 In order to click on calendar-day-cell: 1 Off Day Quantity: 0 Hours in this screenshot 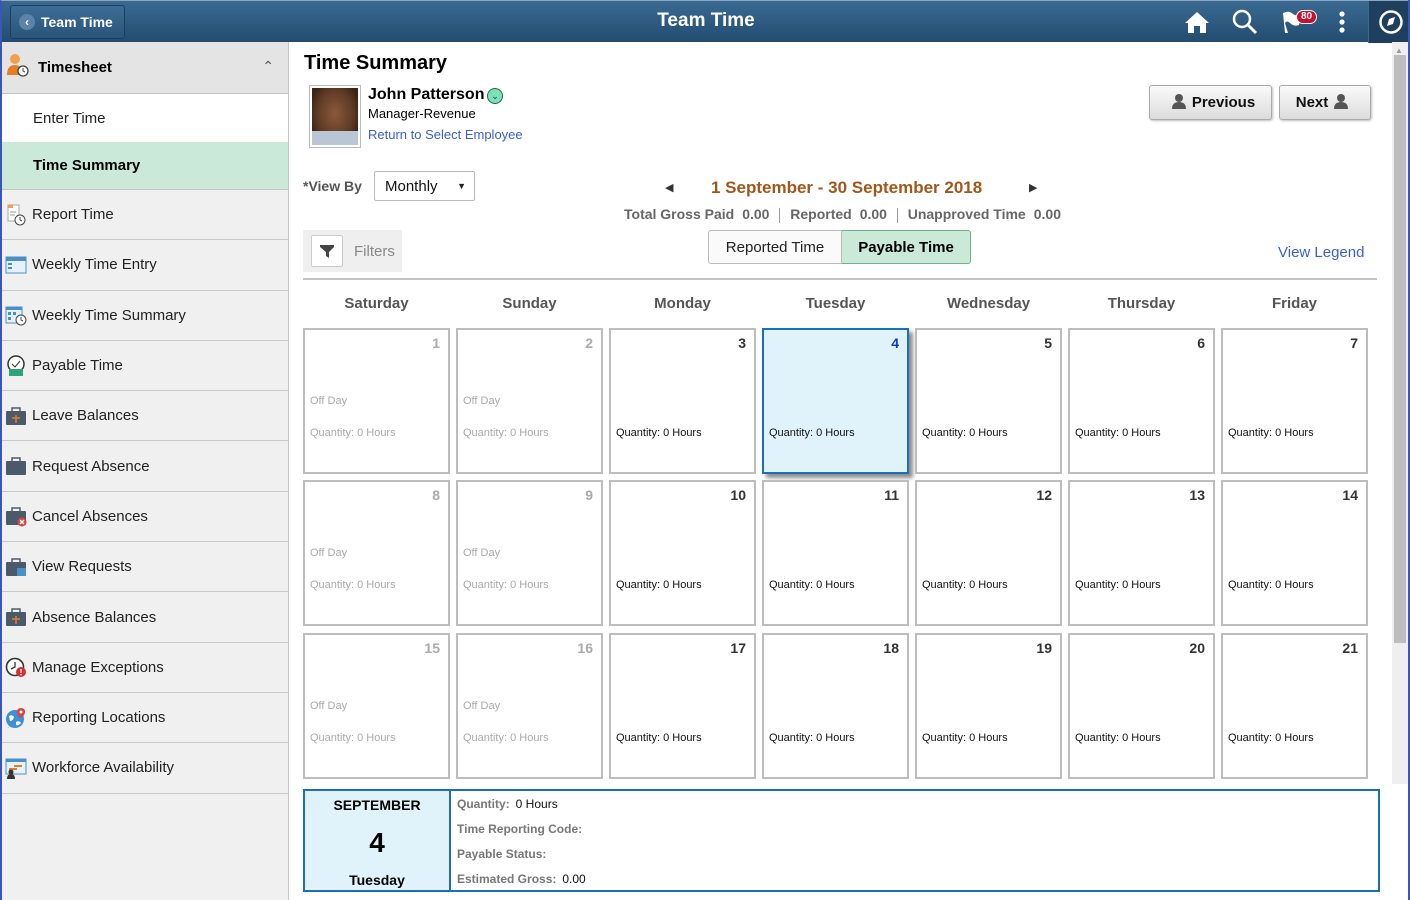, I will do `click(376, 401)`.